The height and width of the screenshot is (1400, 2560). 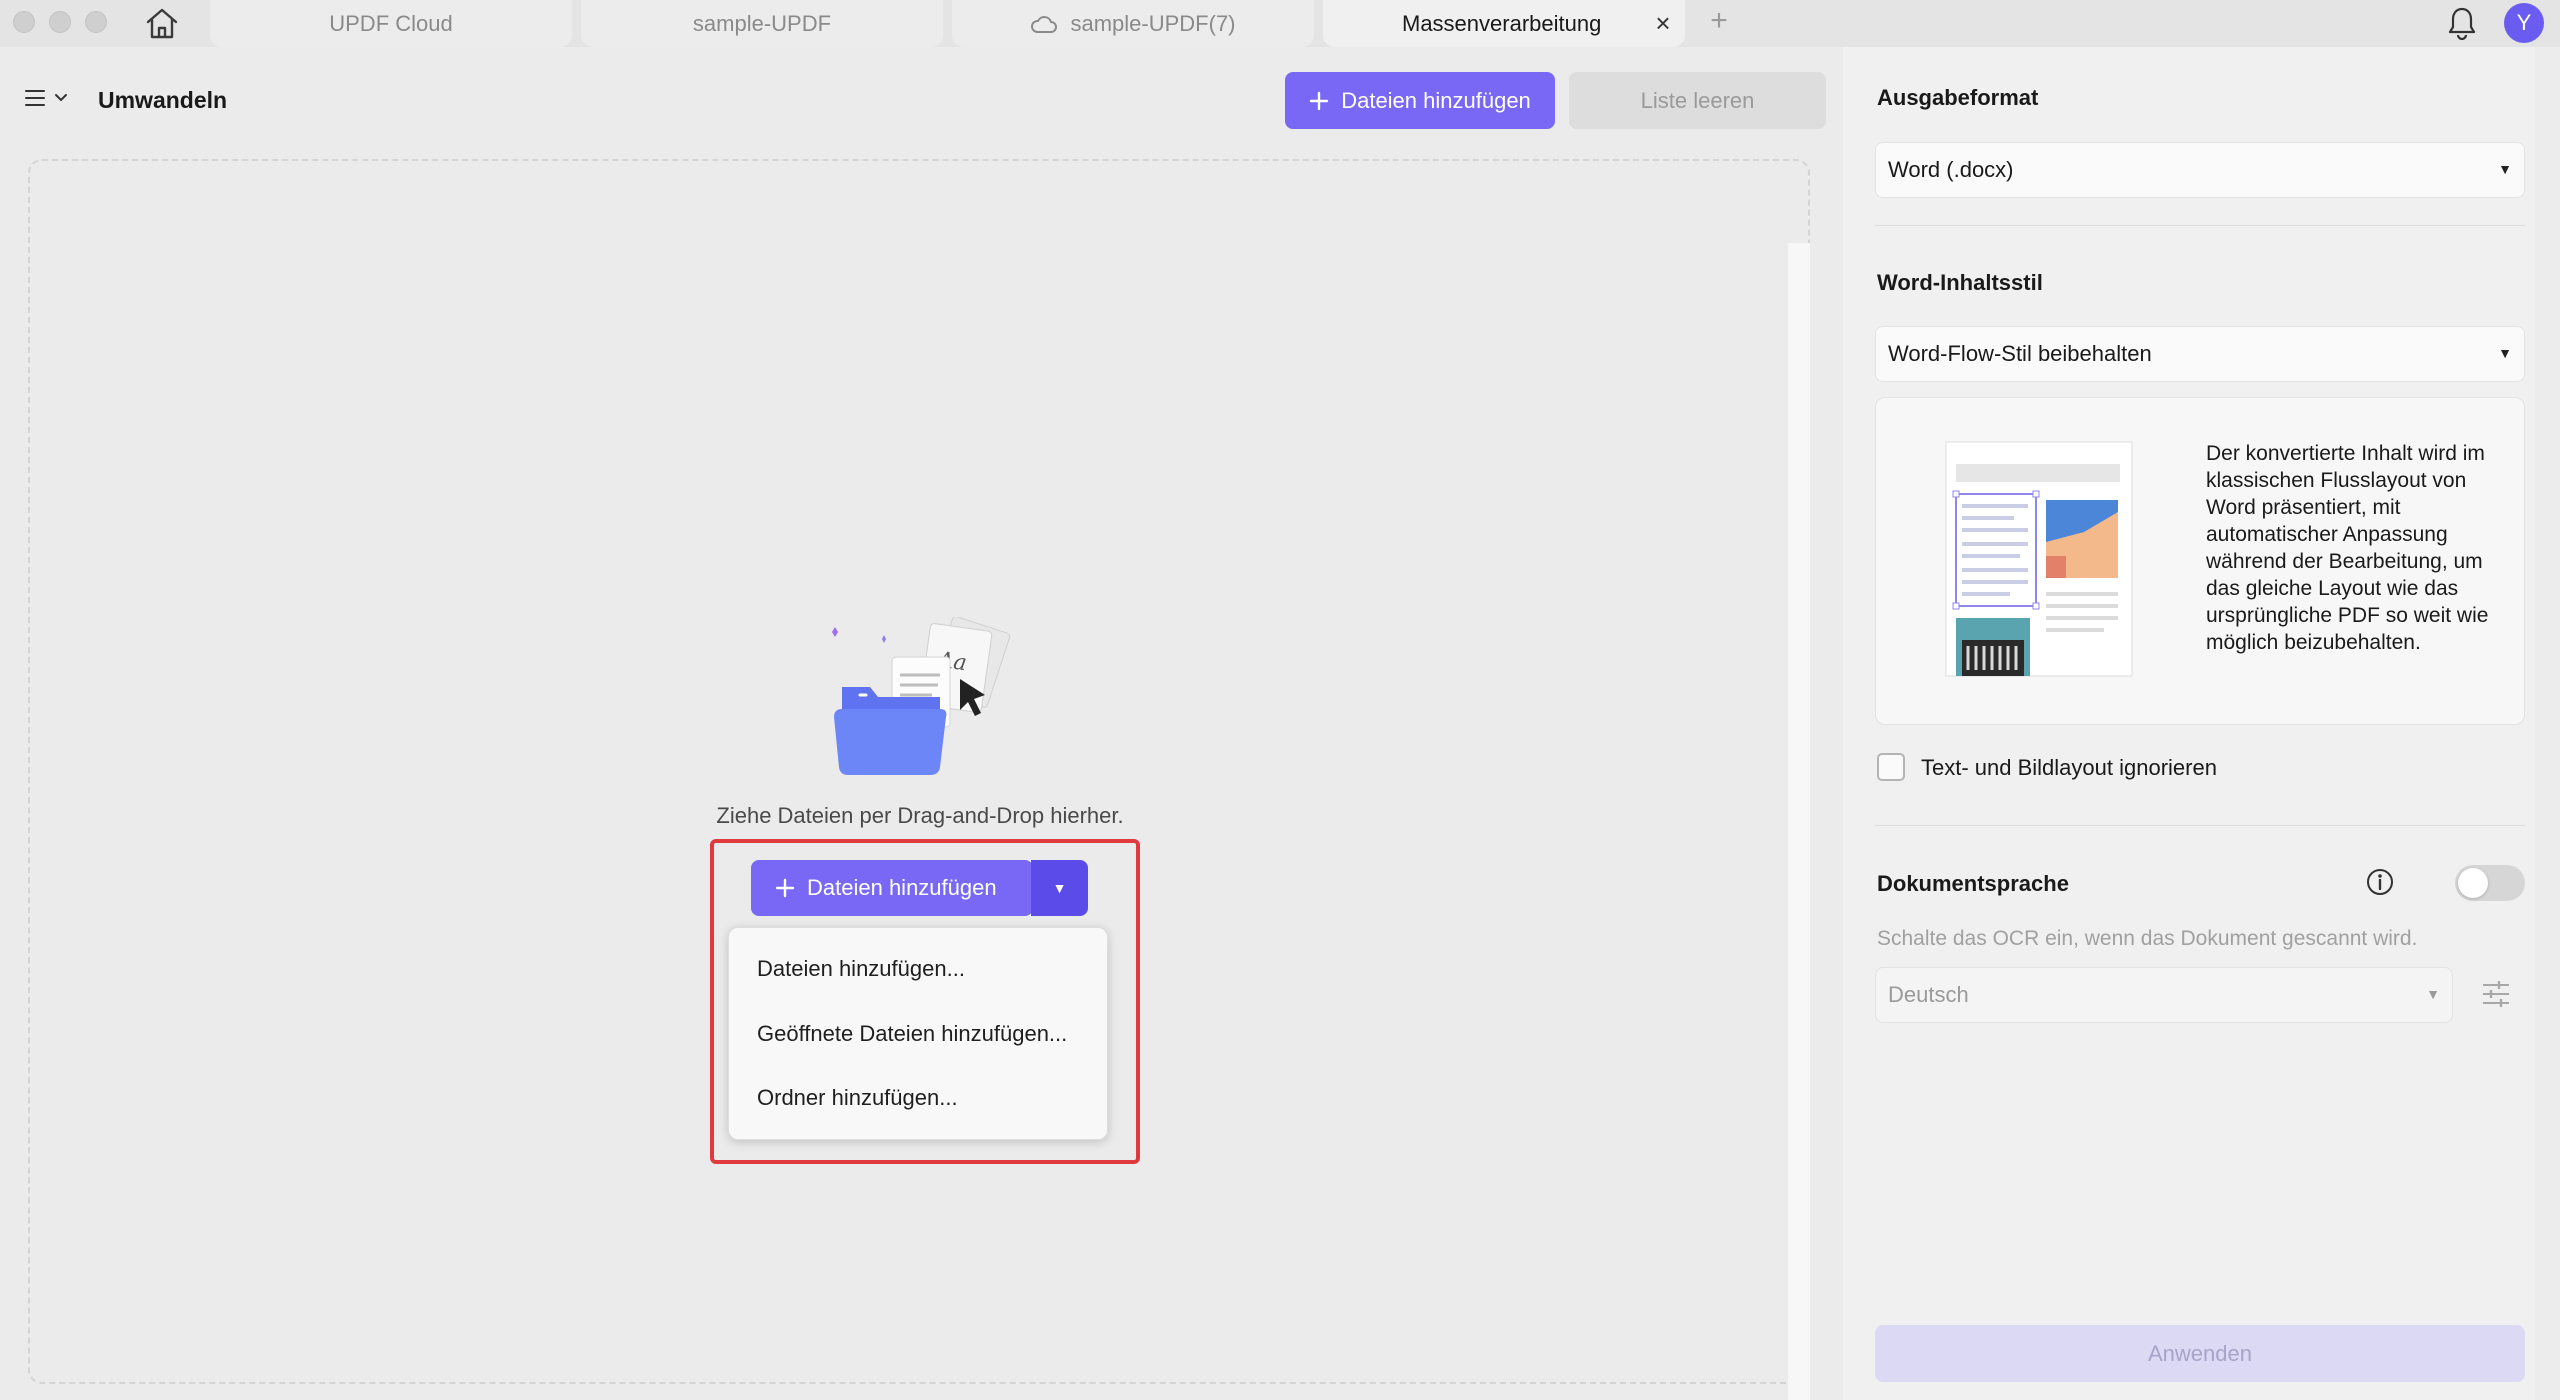 I want to click on notifications-button, so click(x=2462, y=23).